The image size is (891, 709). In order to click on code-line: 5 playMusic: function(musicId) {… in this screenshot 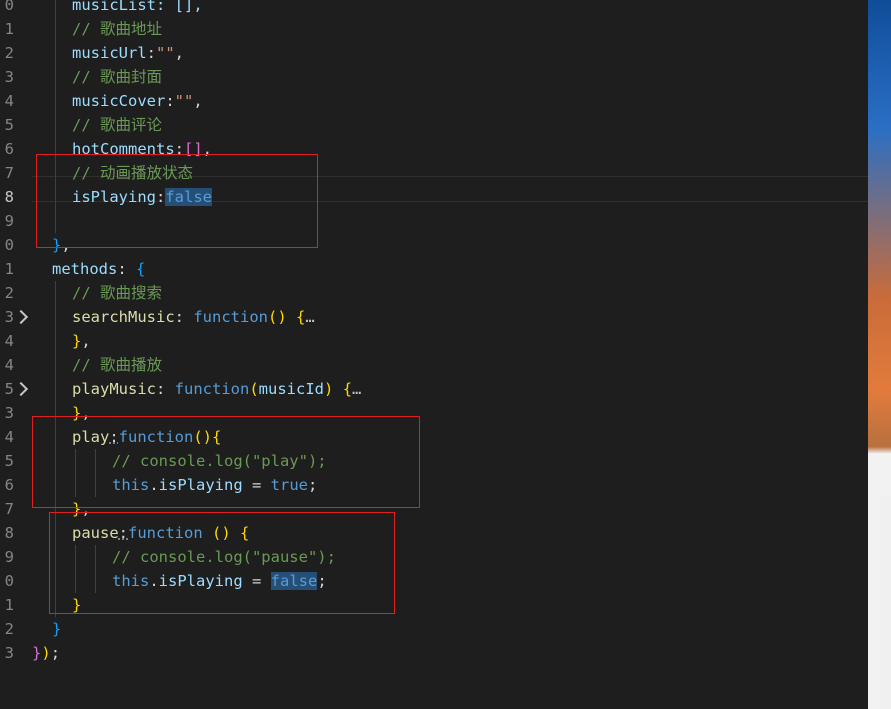, I will do `click(434, 389)`.